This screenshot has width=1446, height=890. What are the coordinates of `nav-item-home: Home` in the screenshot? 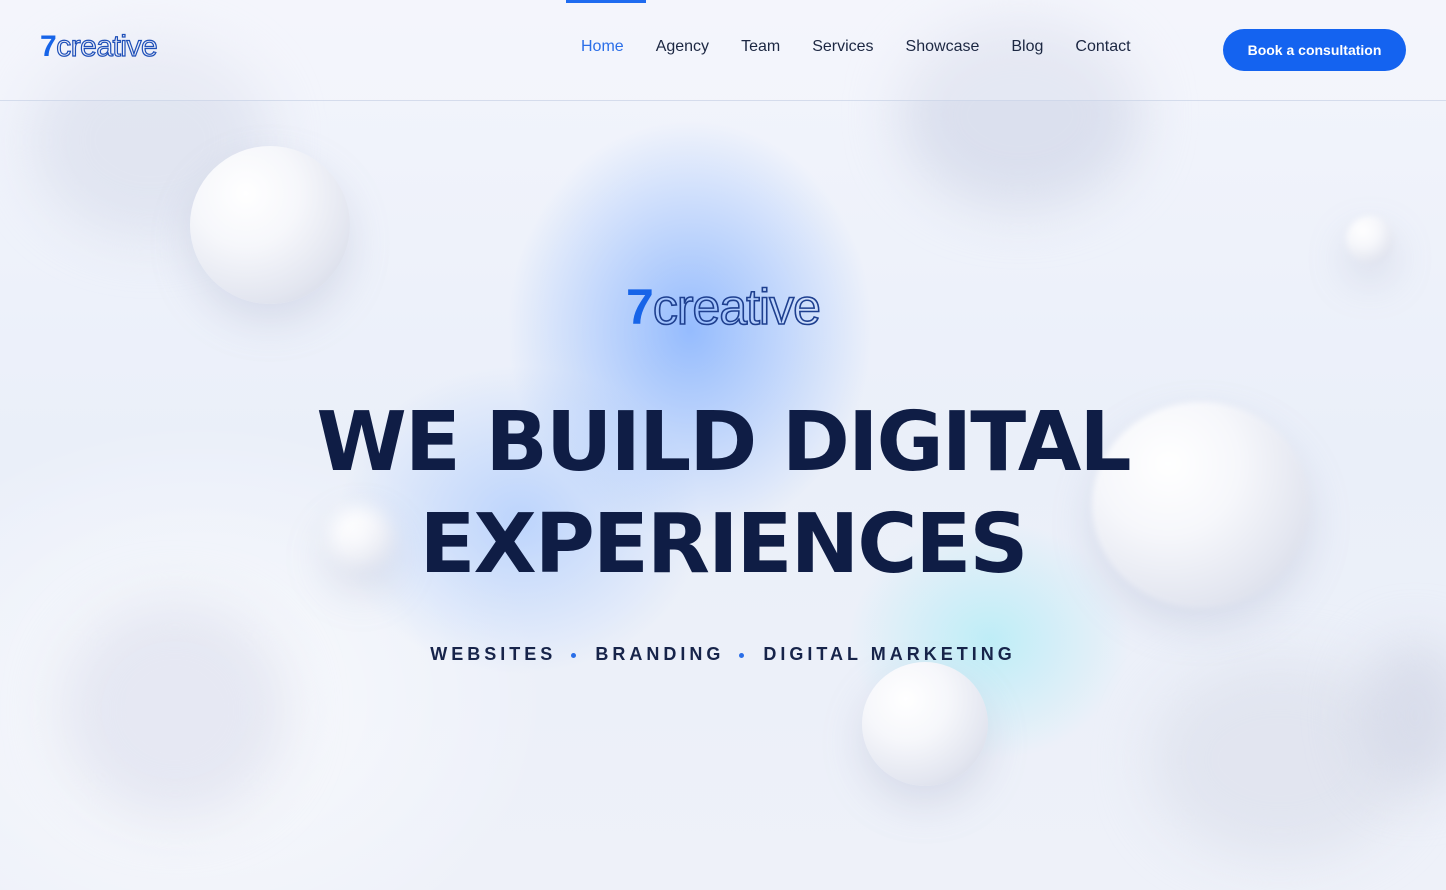 It's located at (602, 47).